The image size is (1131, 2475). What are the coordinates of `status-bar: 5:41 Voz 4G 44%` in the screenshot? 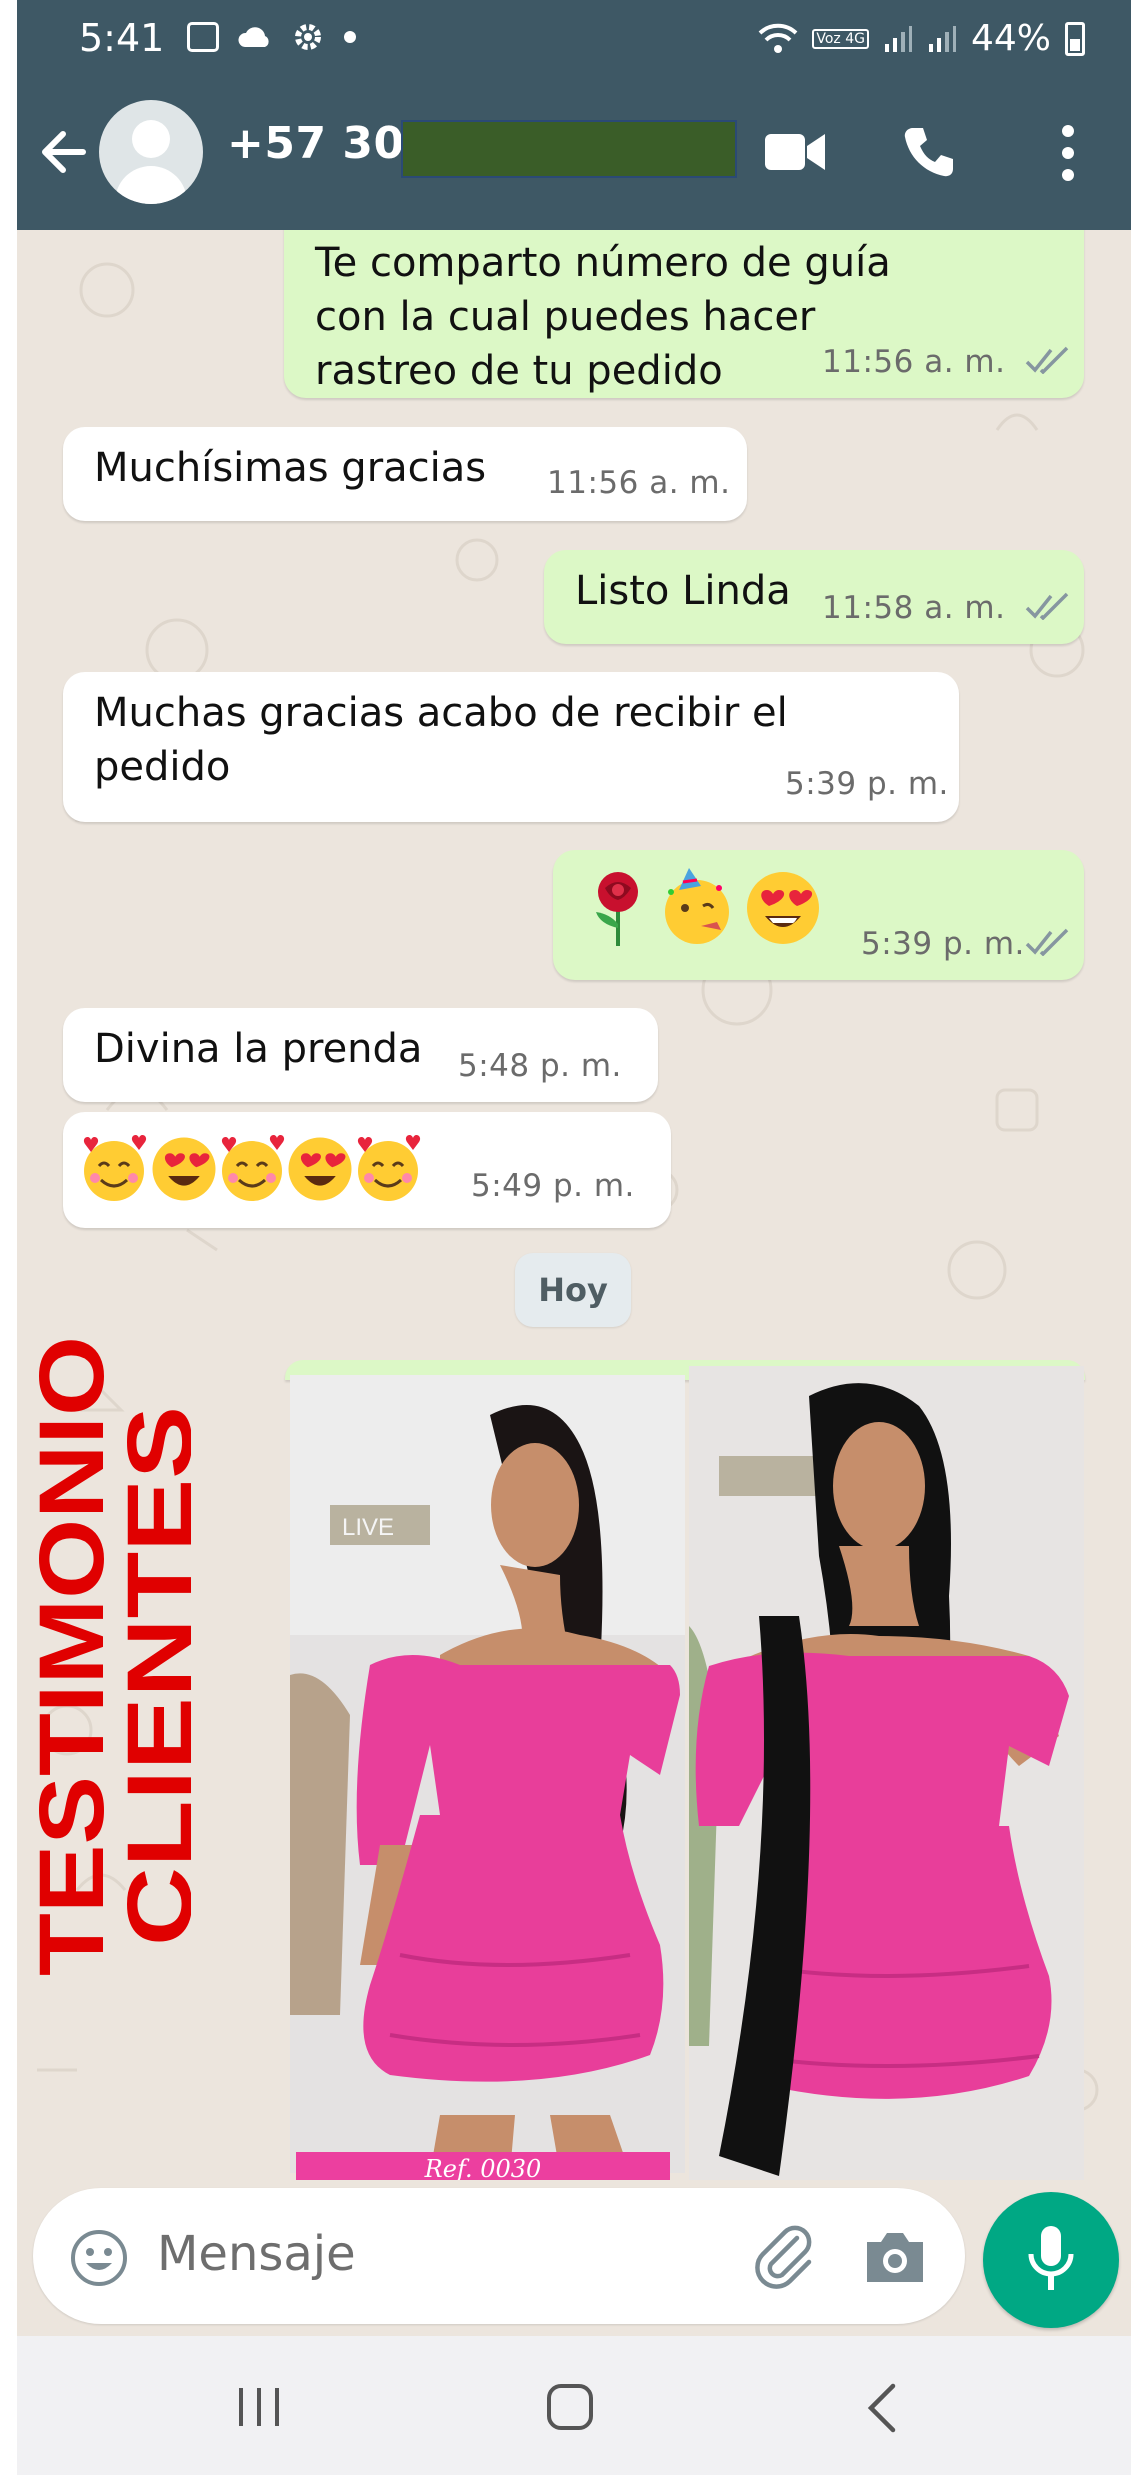 It's located at (574, 40).